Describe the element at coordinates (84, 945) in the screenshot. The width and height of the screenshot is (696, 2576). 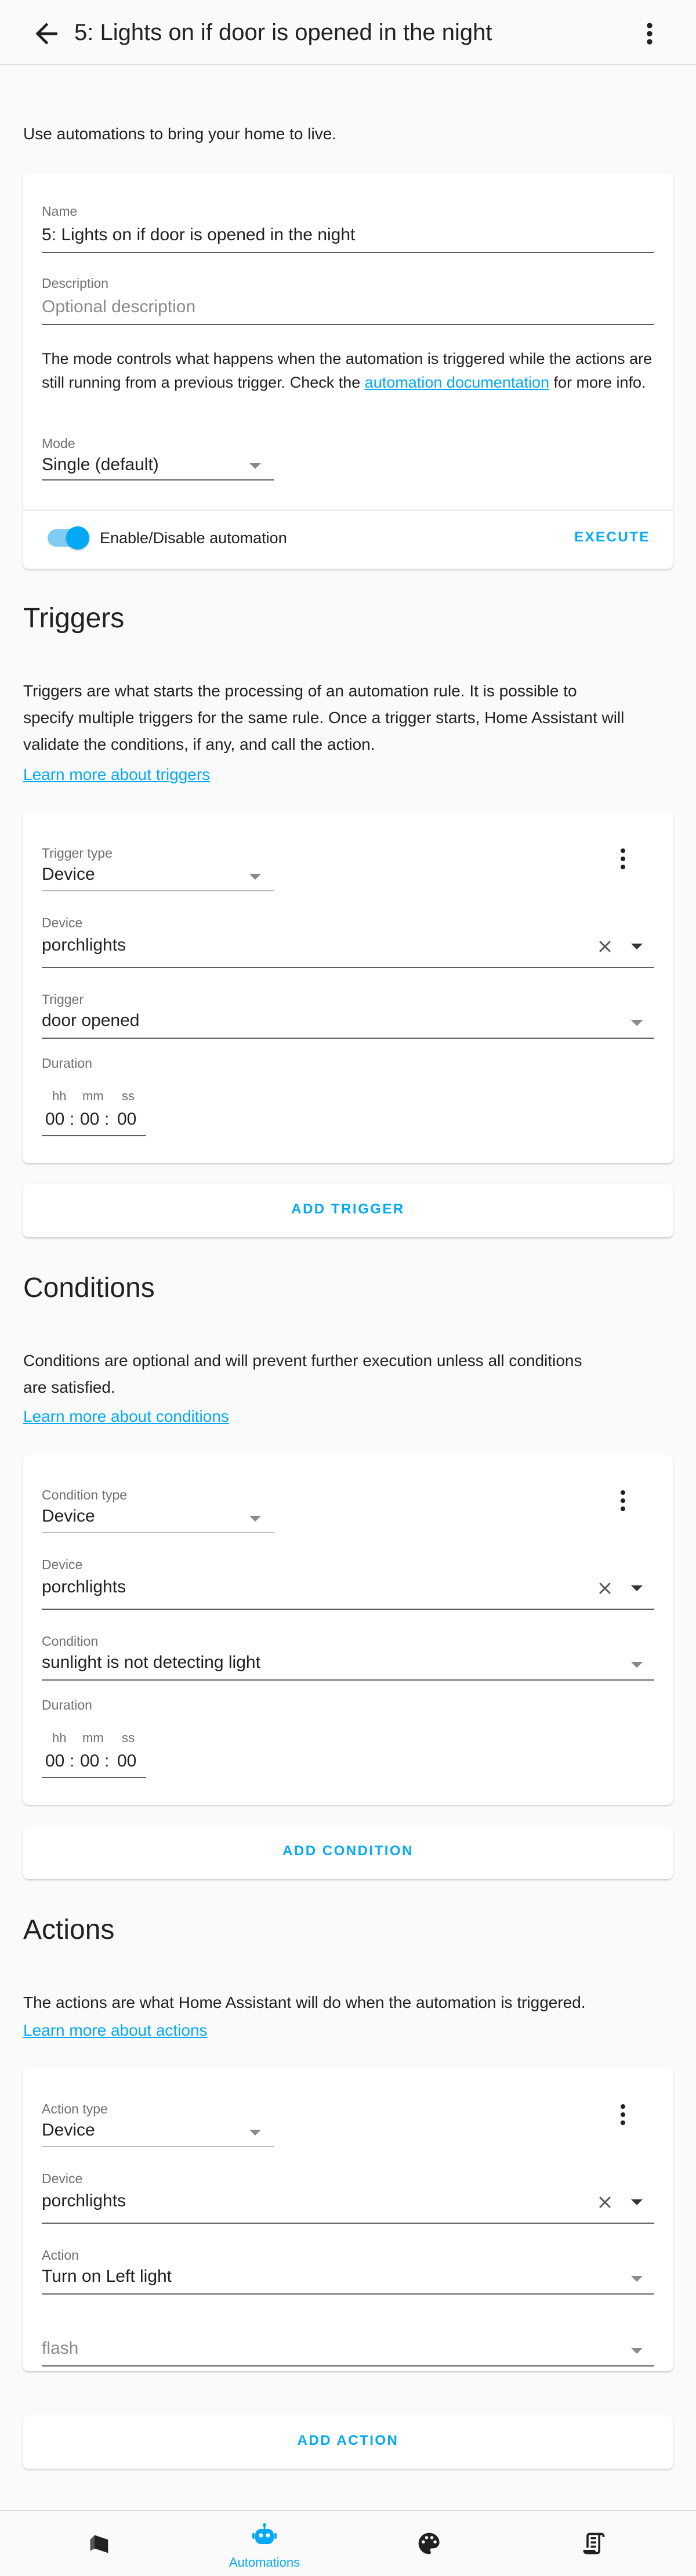
I see `trigger-device-input: porchlights` at that location.